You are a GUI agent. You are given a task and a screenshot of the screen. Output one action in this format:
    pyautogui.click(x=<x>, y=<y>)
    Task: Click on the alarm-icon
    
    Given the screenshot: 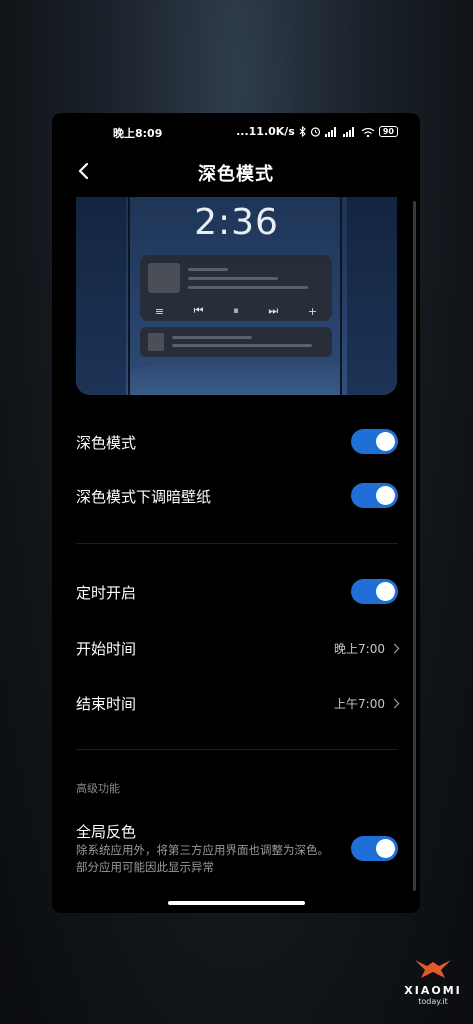 What is the action you would take?
    pyautogui.click(x=315, y=132)
    